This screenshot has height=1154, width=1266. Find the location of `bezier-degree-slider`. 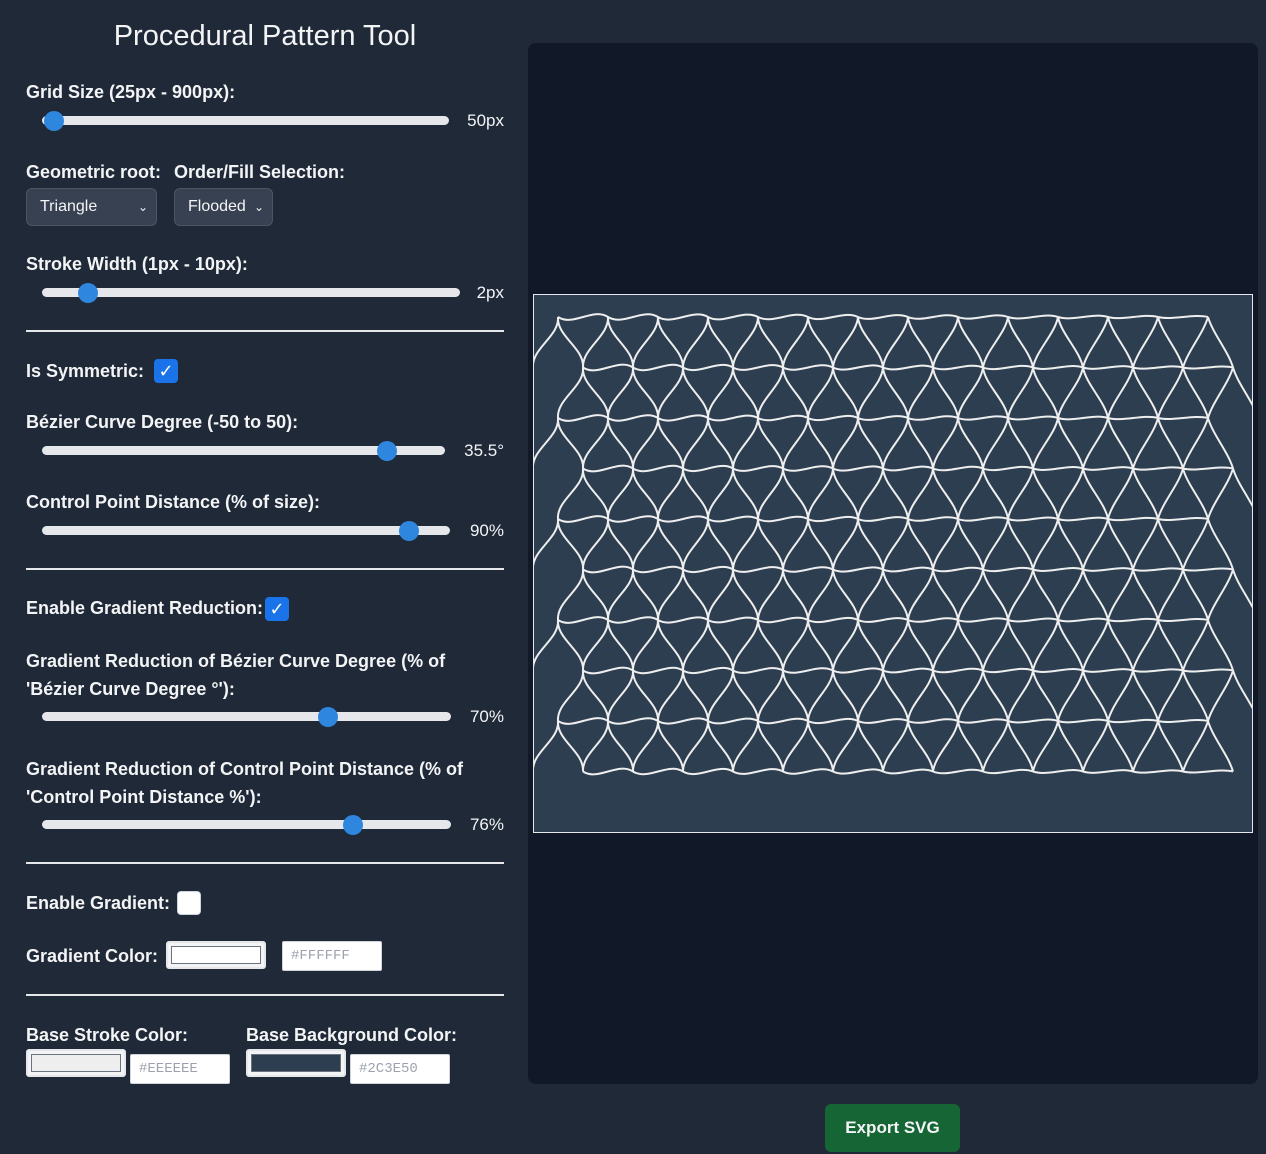

bezier-degree-slider is located at coordinates (243, 450).